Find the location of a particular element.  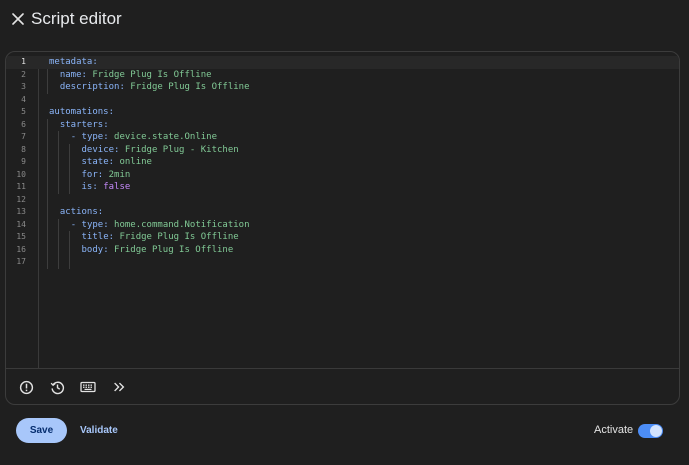

code-line: 11 is: false is located at coordinates (342, 187).